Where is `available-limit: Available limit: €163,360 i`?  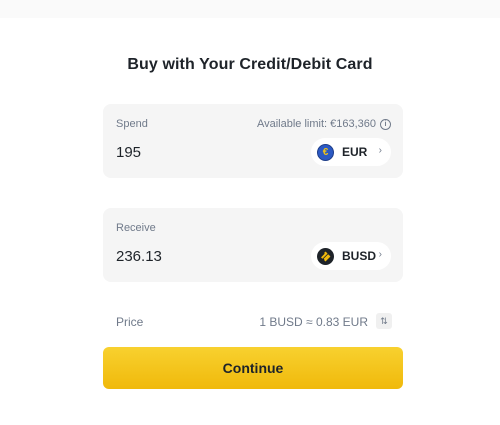
available-limit: Available limit: €163,360 i is located at coordinates (324, 124).